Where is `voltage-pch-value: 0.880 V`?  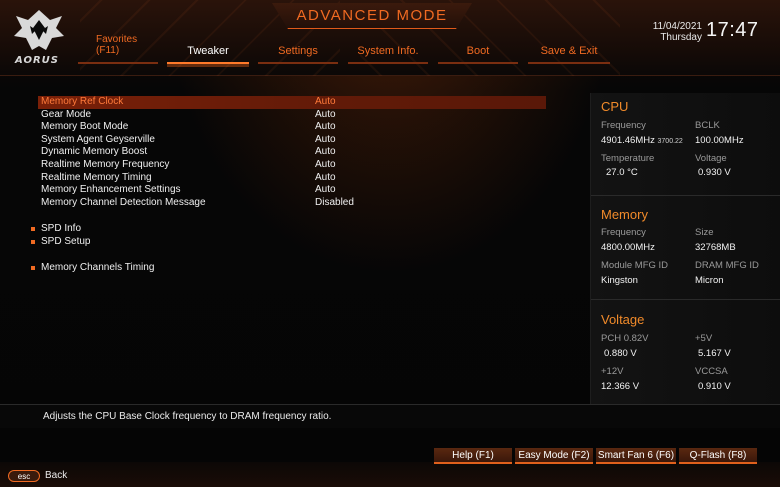
voltage-pch-value: 0.880 V is located at coordinates (620, 353).